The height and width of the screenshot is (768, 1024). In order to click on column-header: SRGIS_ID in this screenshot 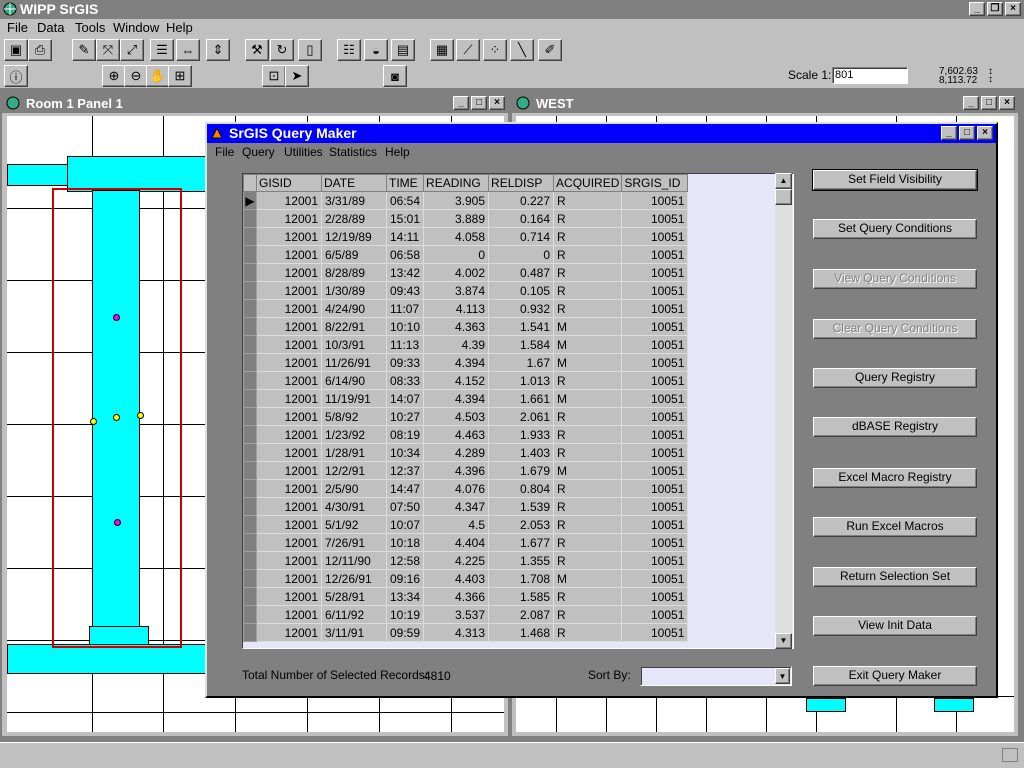, I will do `click(655, 183)`.